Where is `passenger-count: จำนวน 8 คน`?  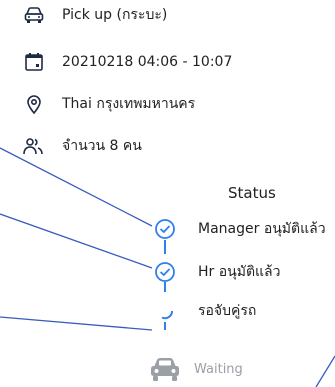
passenger-count: จำนวน 8 คน is located at coordinates (102, 146).